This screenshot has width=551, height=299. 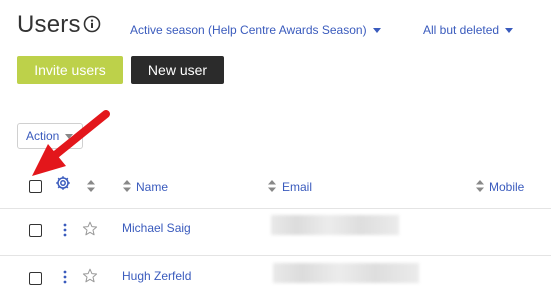 I want to click on red-arrow-icon, so click(x=71, y=143).